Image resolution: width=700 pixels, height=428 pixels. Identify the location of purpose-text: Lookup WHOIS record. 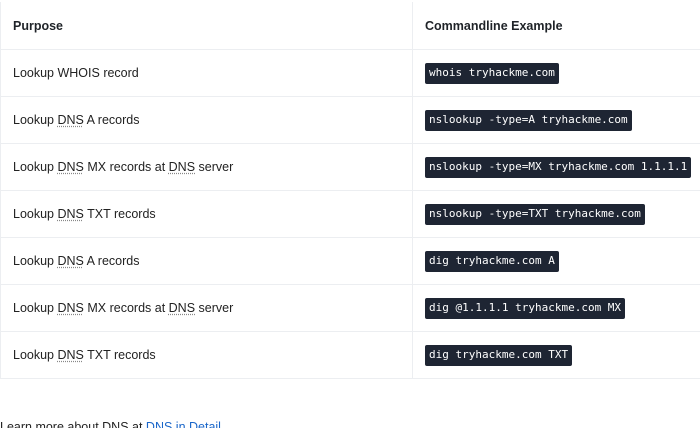
(76, 73).